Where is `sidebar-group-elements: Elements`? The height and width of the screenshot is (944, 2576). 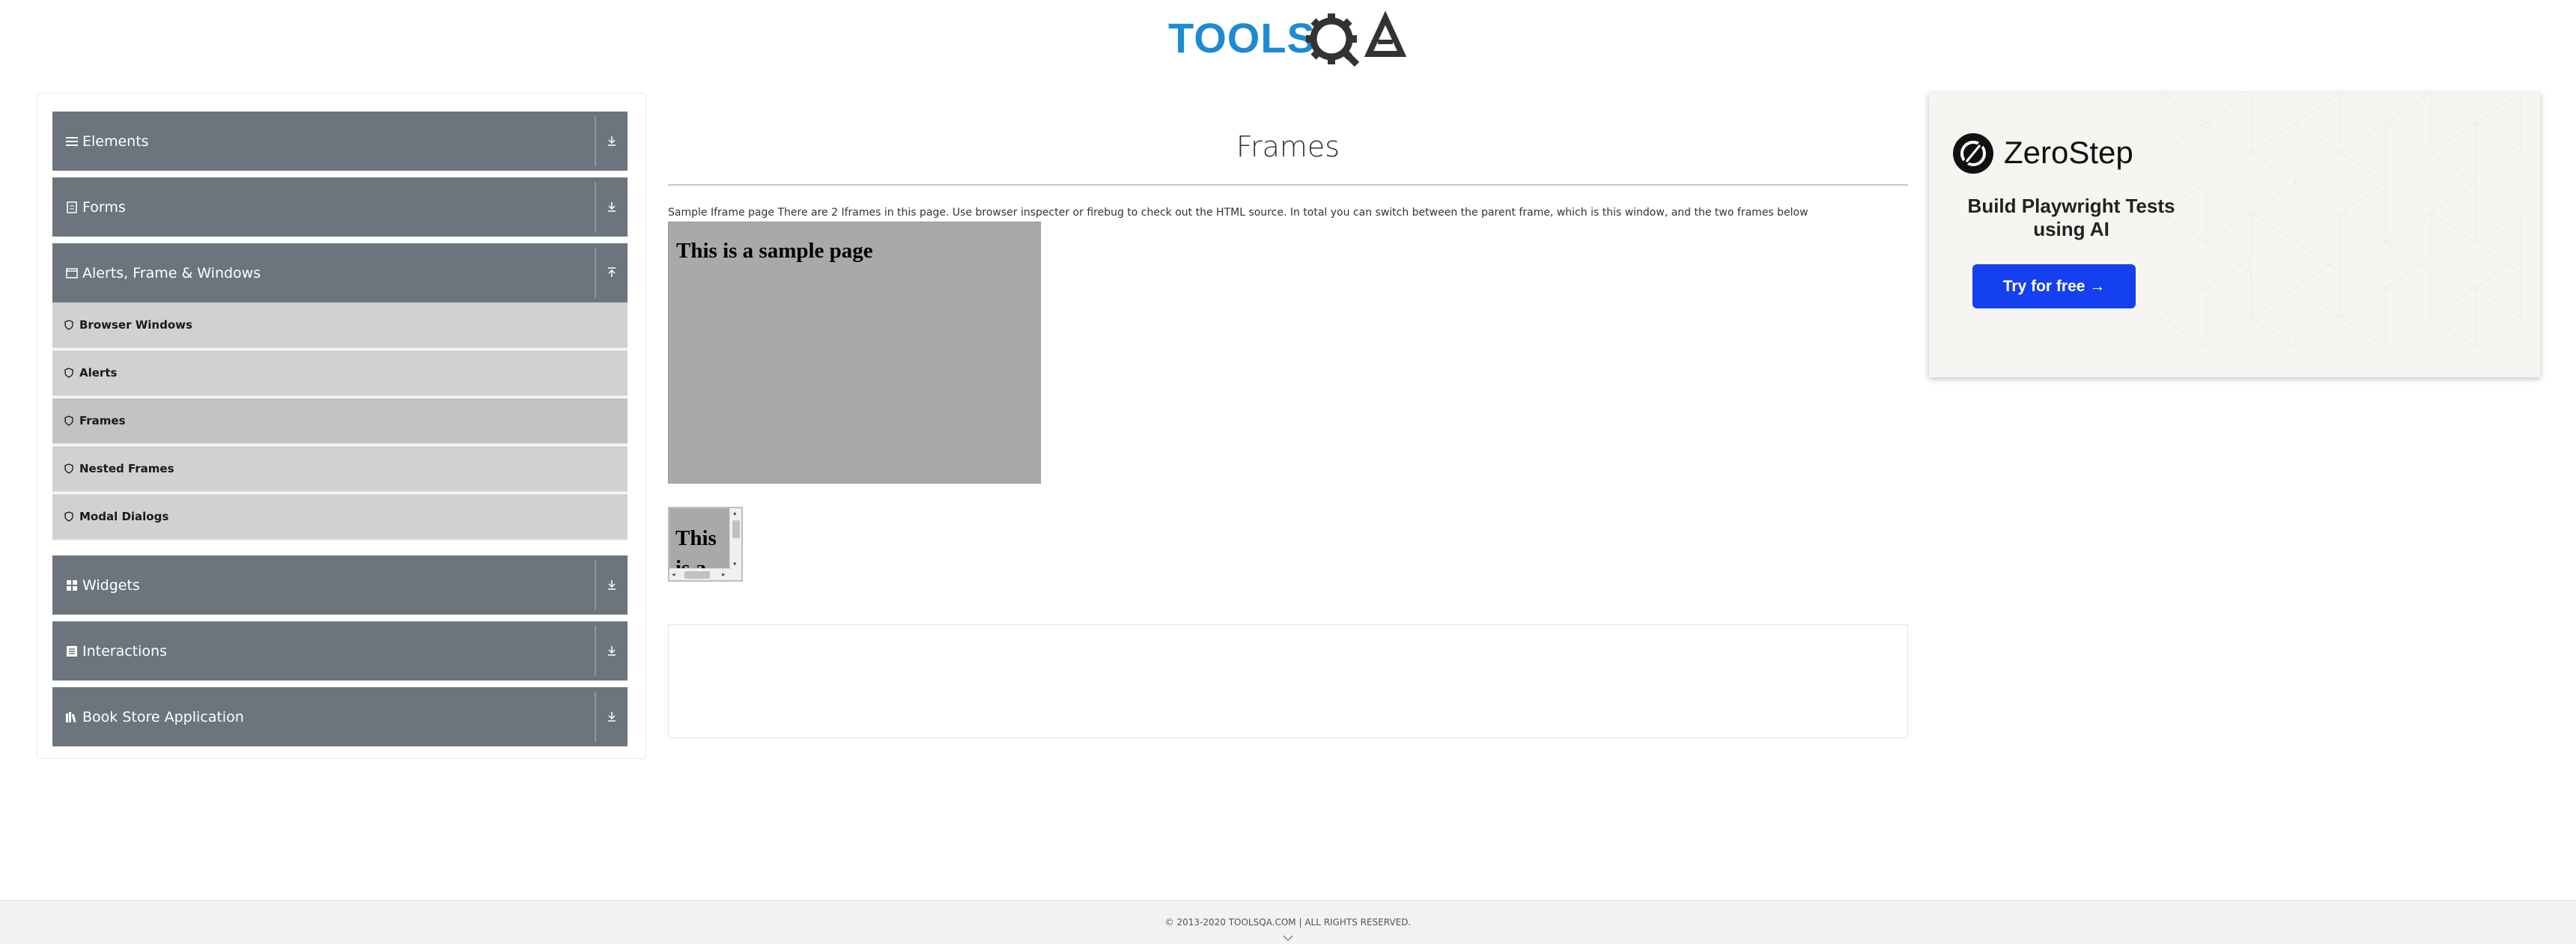
sidebar-group-elements: Elements is located at coordinates (340, 141).